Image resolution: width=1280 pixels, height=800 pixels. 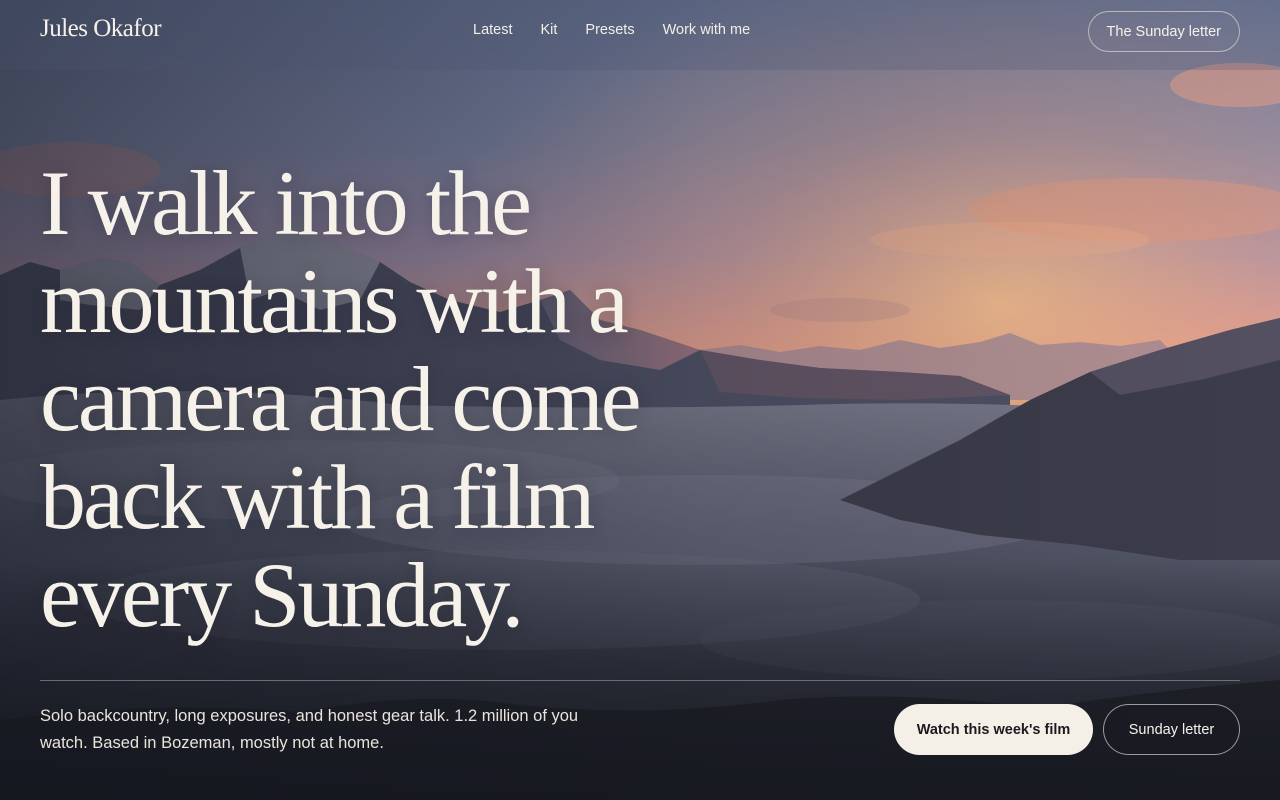 I want to click on sunday-letter-button: Sunday letter, so click(x=1171, y=729).